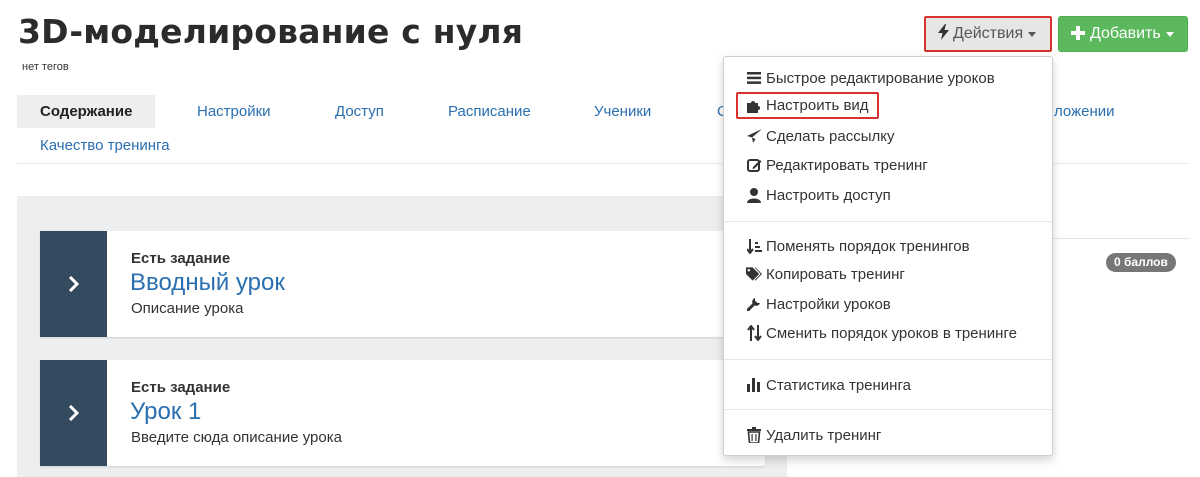 This screenshot has height=477, width=1200. I want to click on menu-item-label: Настроить доступ, so click(828, 195).